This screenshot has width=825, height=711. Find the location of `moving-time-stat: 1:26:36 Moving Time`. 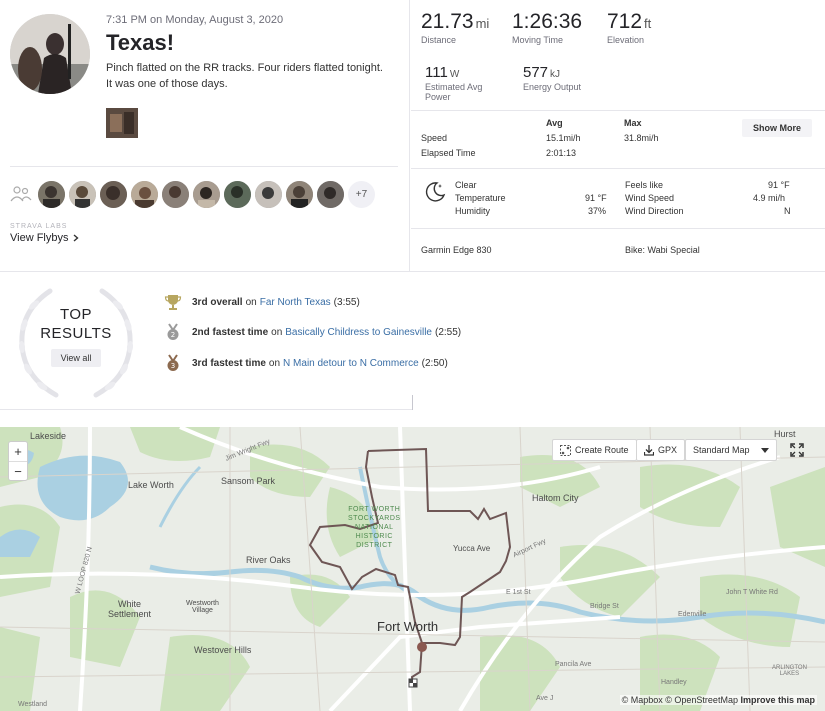

moving-time-stat: 1:26:36 Moving Time is located at coordinates (547, 27).